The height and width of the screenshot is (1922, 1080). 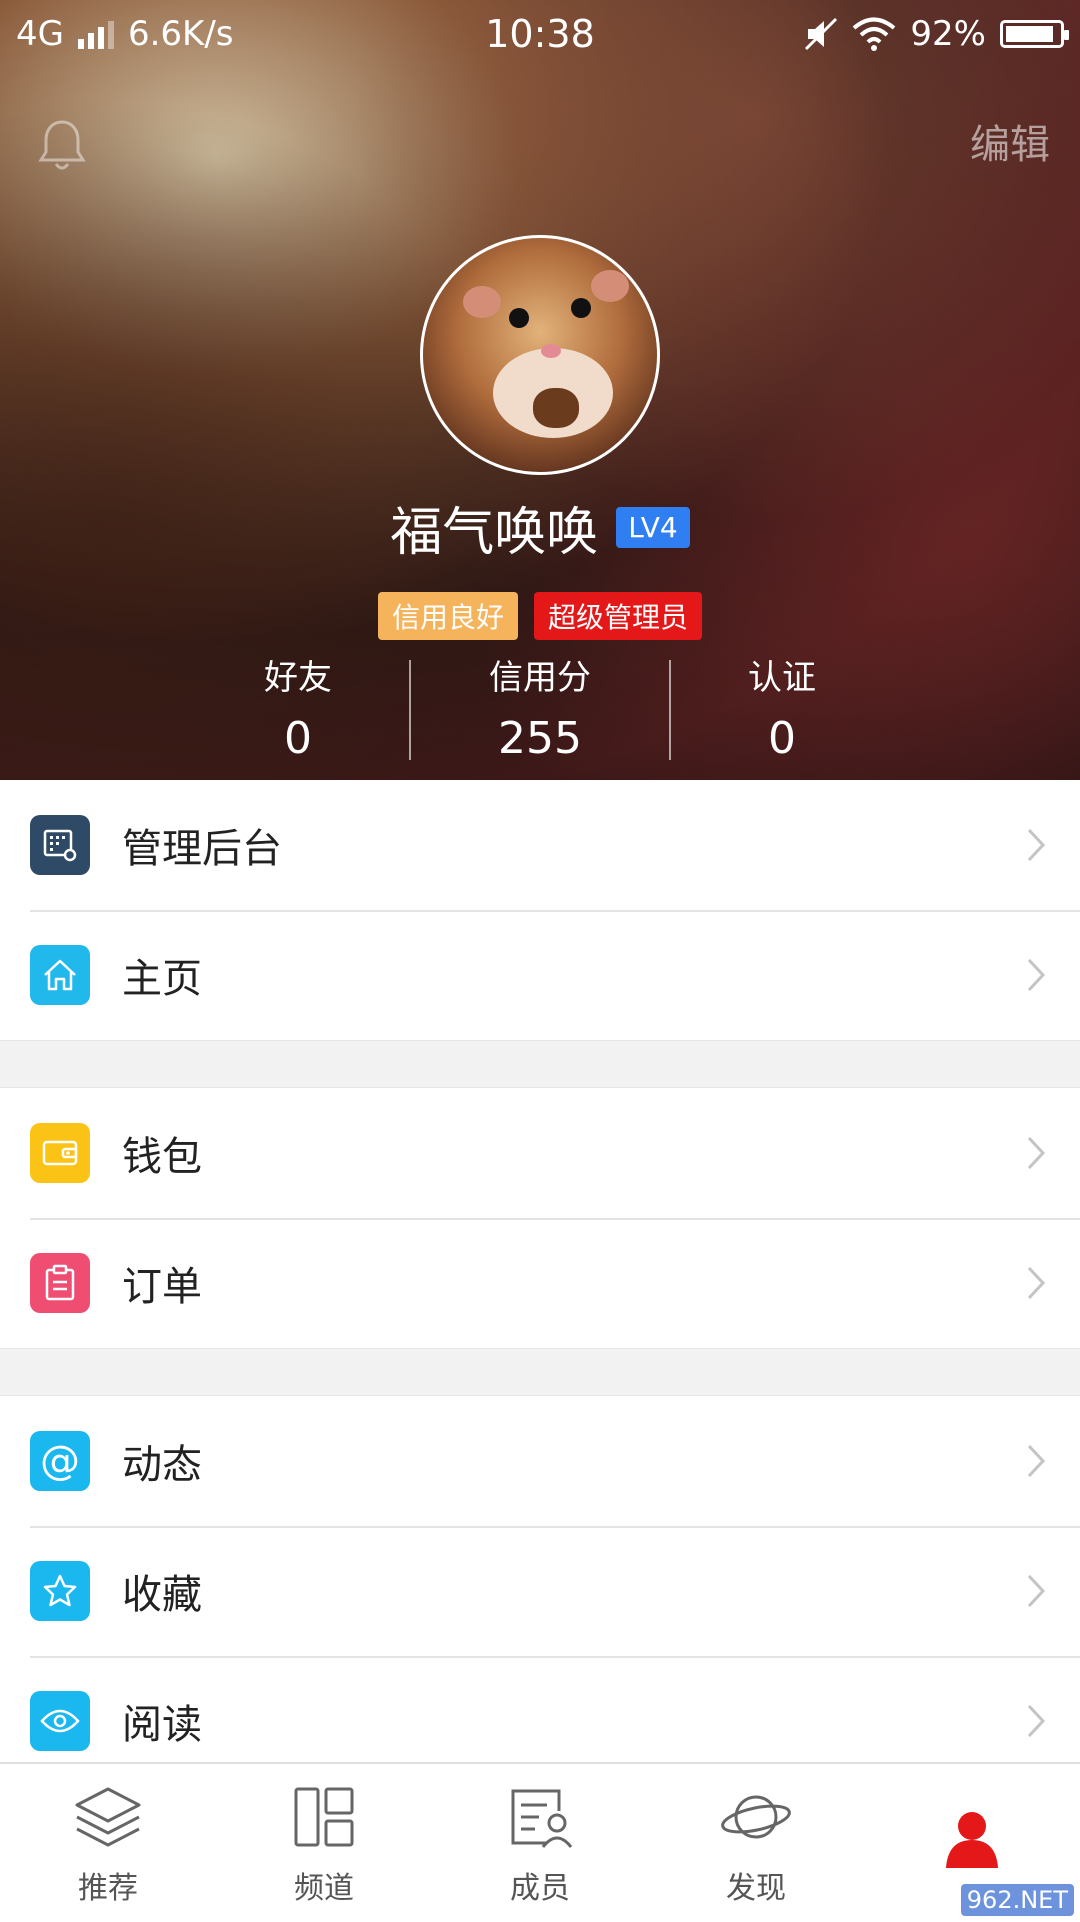 What do you see at coordinates (324, 1888) in the screenshot?
I see `nav-label: 频道` at bounding box center [324, 1888].